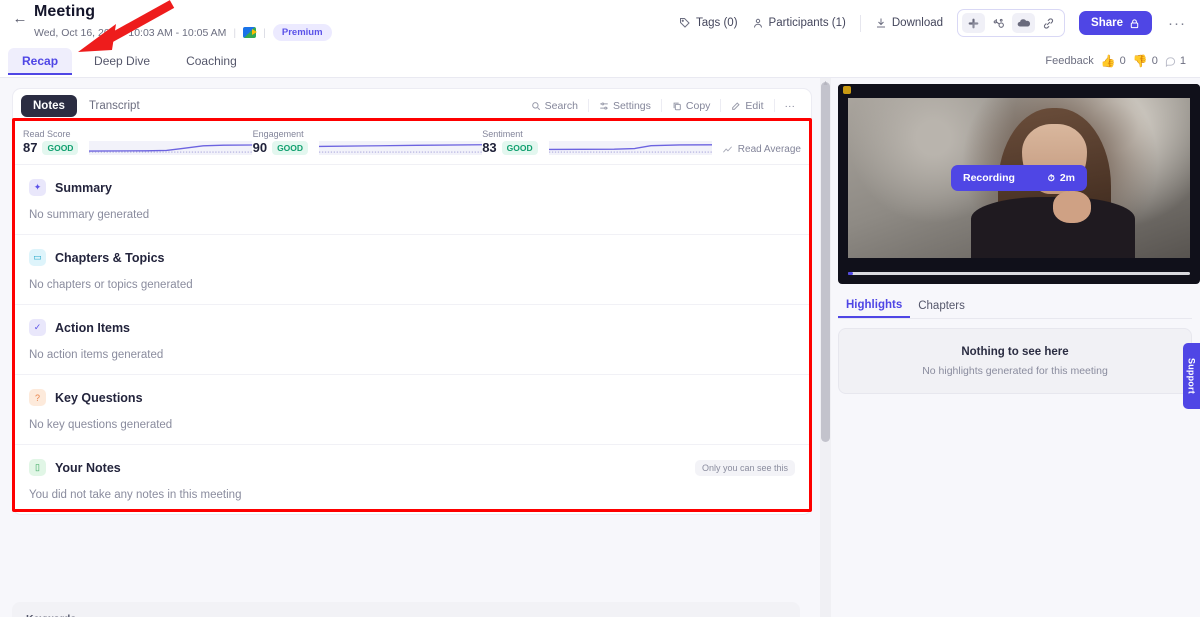 The width and height of the screenshot is (1200, 617). What do you see at coordinates (78, 32) in the screenshot?
I see `meeting-date: Wed, Oct 16, 2024` at bounding box center [78, 32].